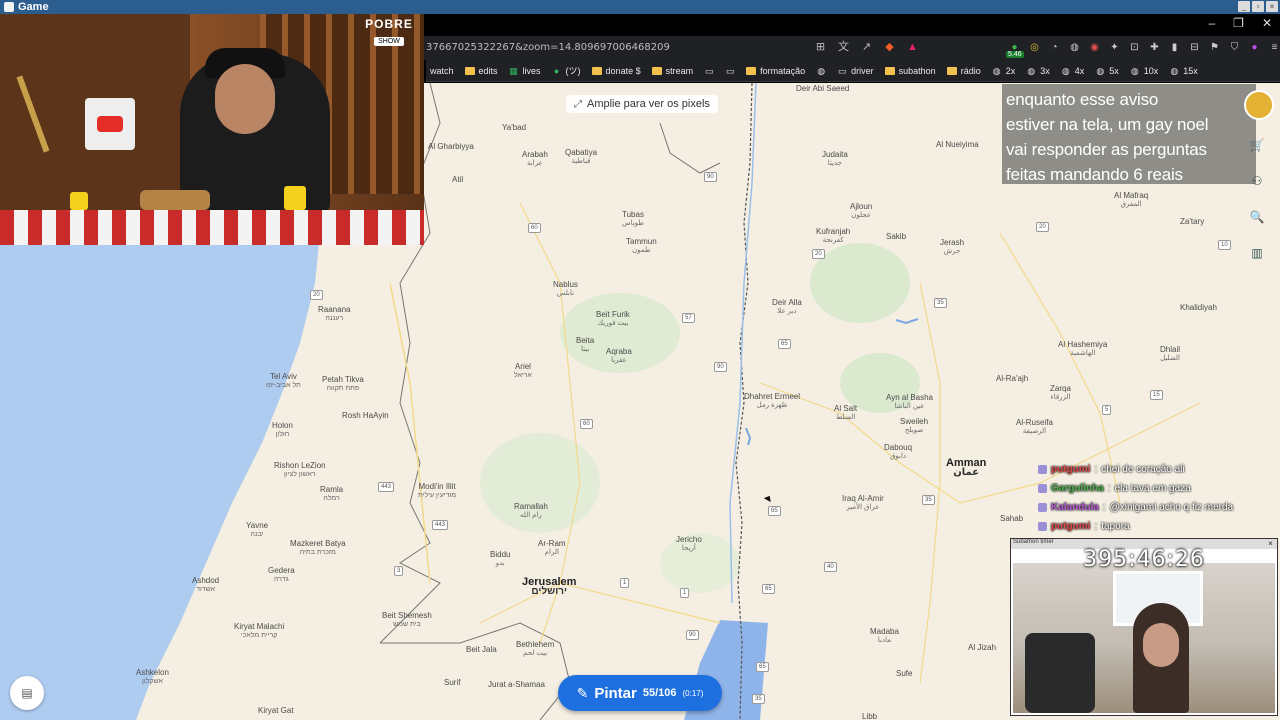 The height and width of the screenshot is (720, 1280). What do you see at coordinates (1154, 47) in the screenshot?
I see `puzzle-icon: ✚` at bounding box center [1154, 47].